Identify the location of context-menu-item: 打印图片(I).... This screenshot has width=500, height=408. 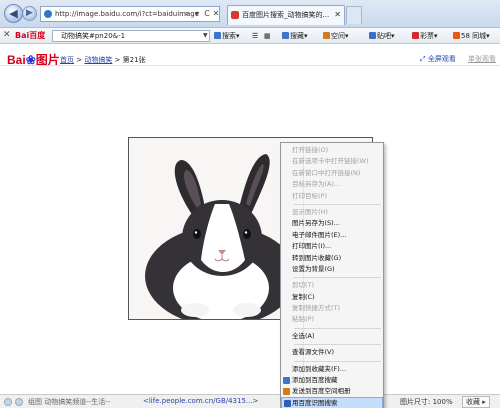
(332, 246).